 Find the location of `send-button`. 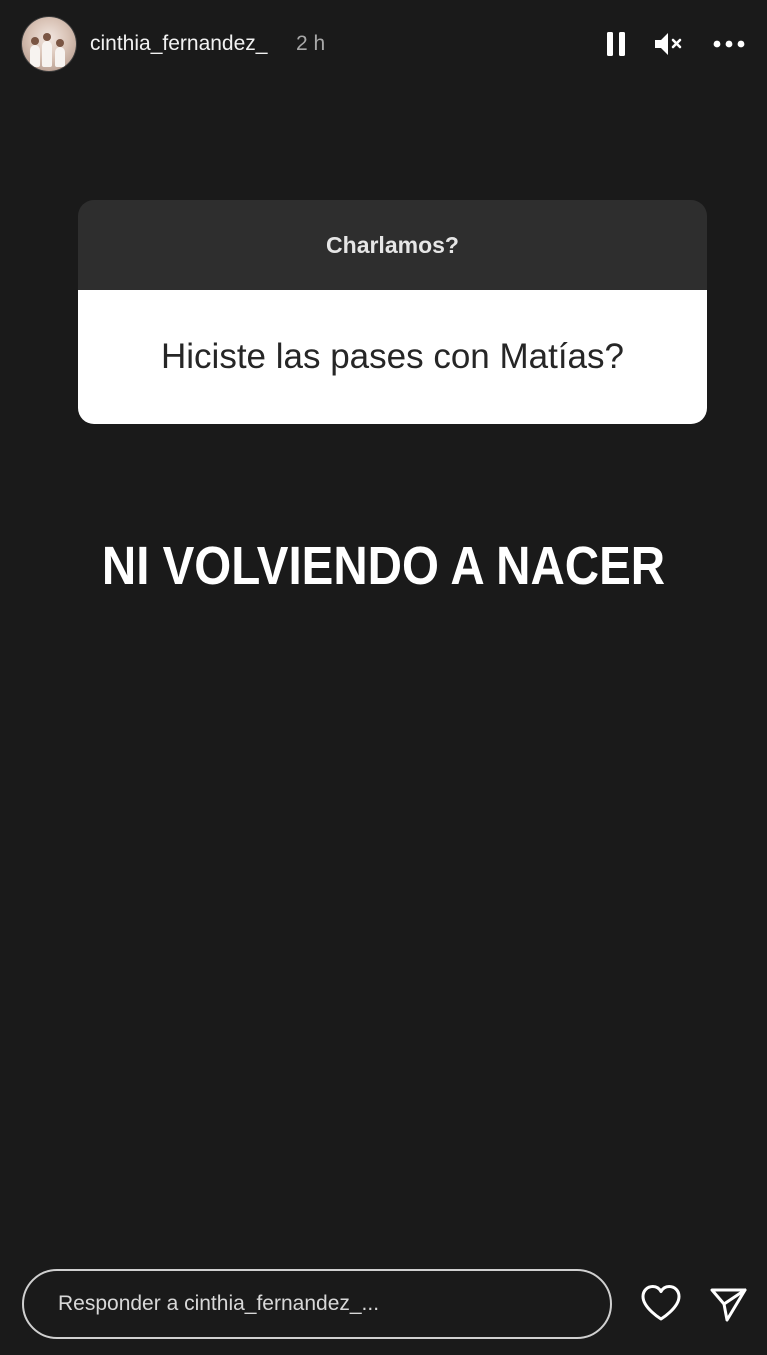

send-button is located at coordinates (728, 1304).